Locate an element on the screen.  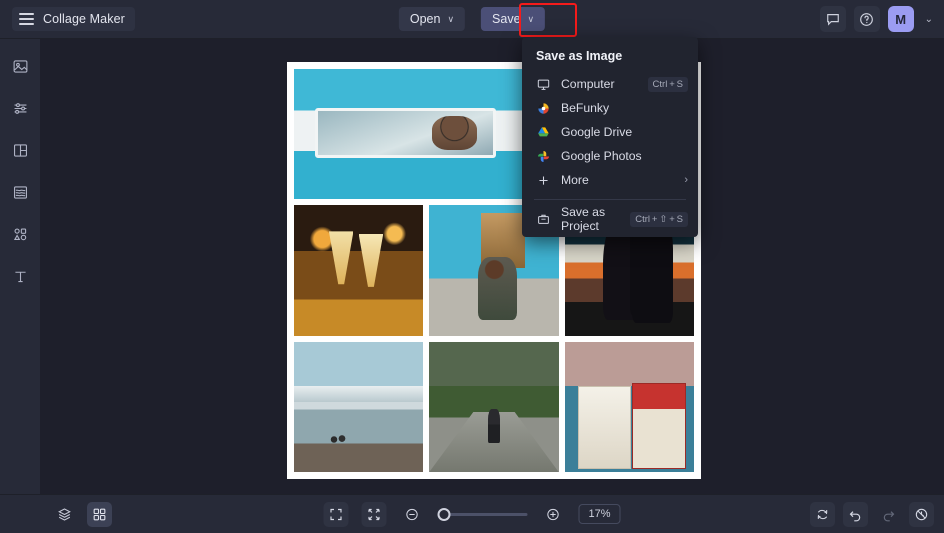
account-chevron-down-icon: ⌄ is located at coordinates (929, 19).